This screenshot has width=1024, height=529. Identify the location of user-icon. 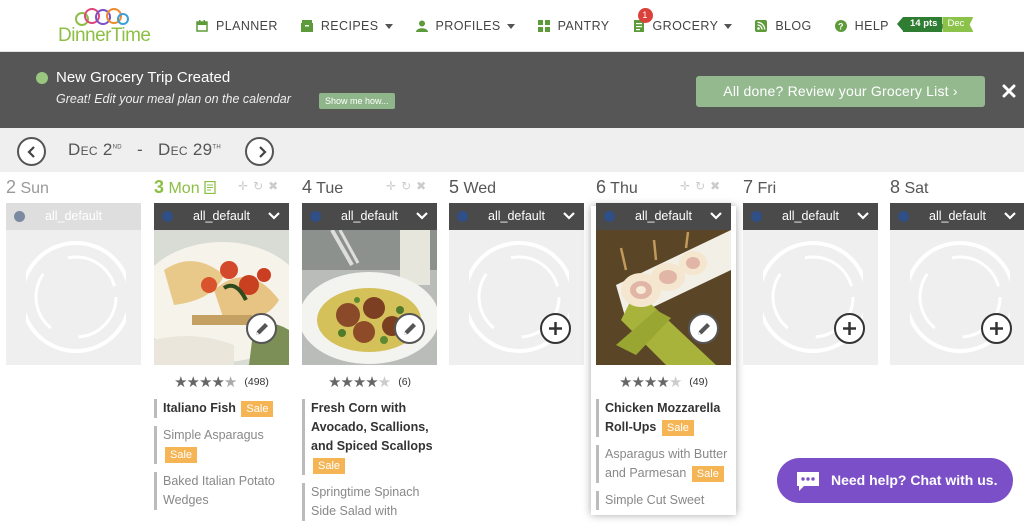
(421, 26).